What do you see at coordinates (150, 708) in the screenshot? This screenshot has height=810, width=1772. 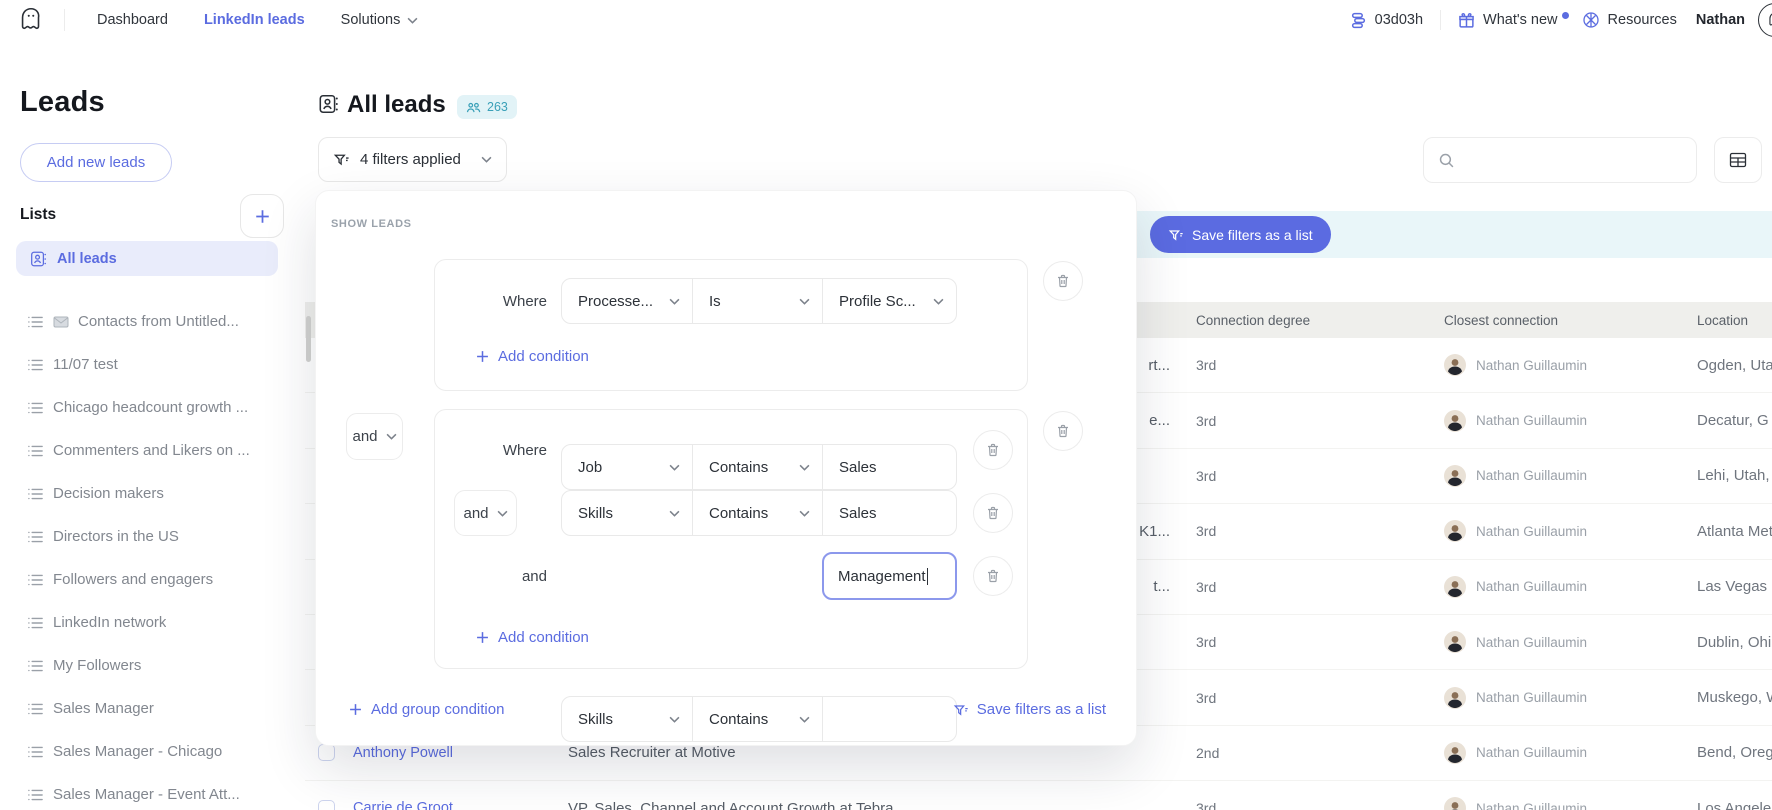 I see `sidebar-item-sales-manager: Sales Manager` at bounding box center [150, 708].